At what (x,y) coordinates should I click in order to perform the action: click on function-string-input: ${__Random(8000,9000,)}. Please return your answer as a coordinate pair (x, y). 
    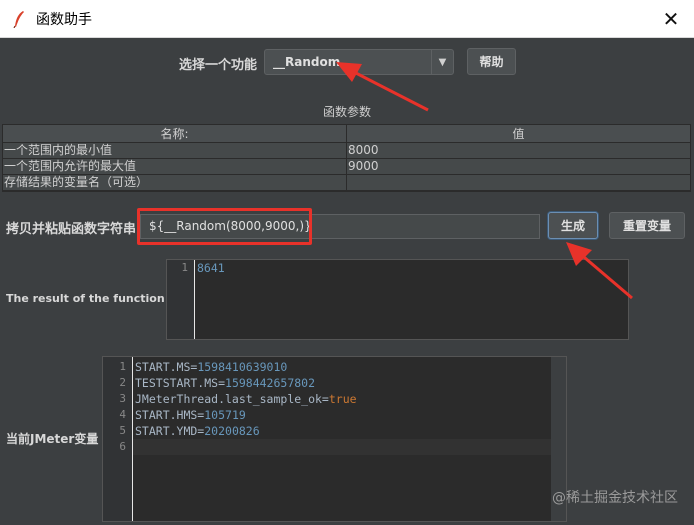
    Looking at the image, I should click on (340, 226).